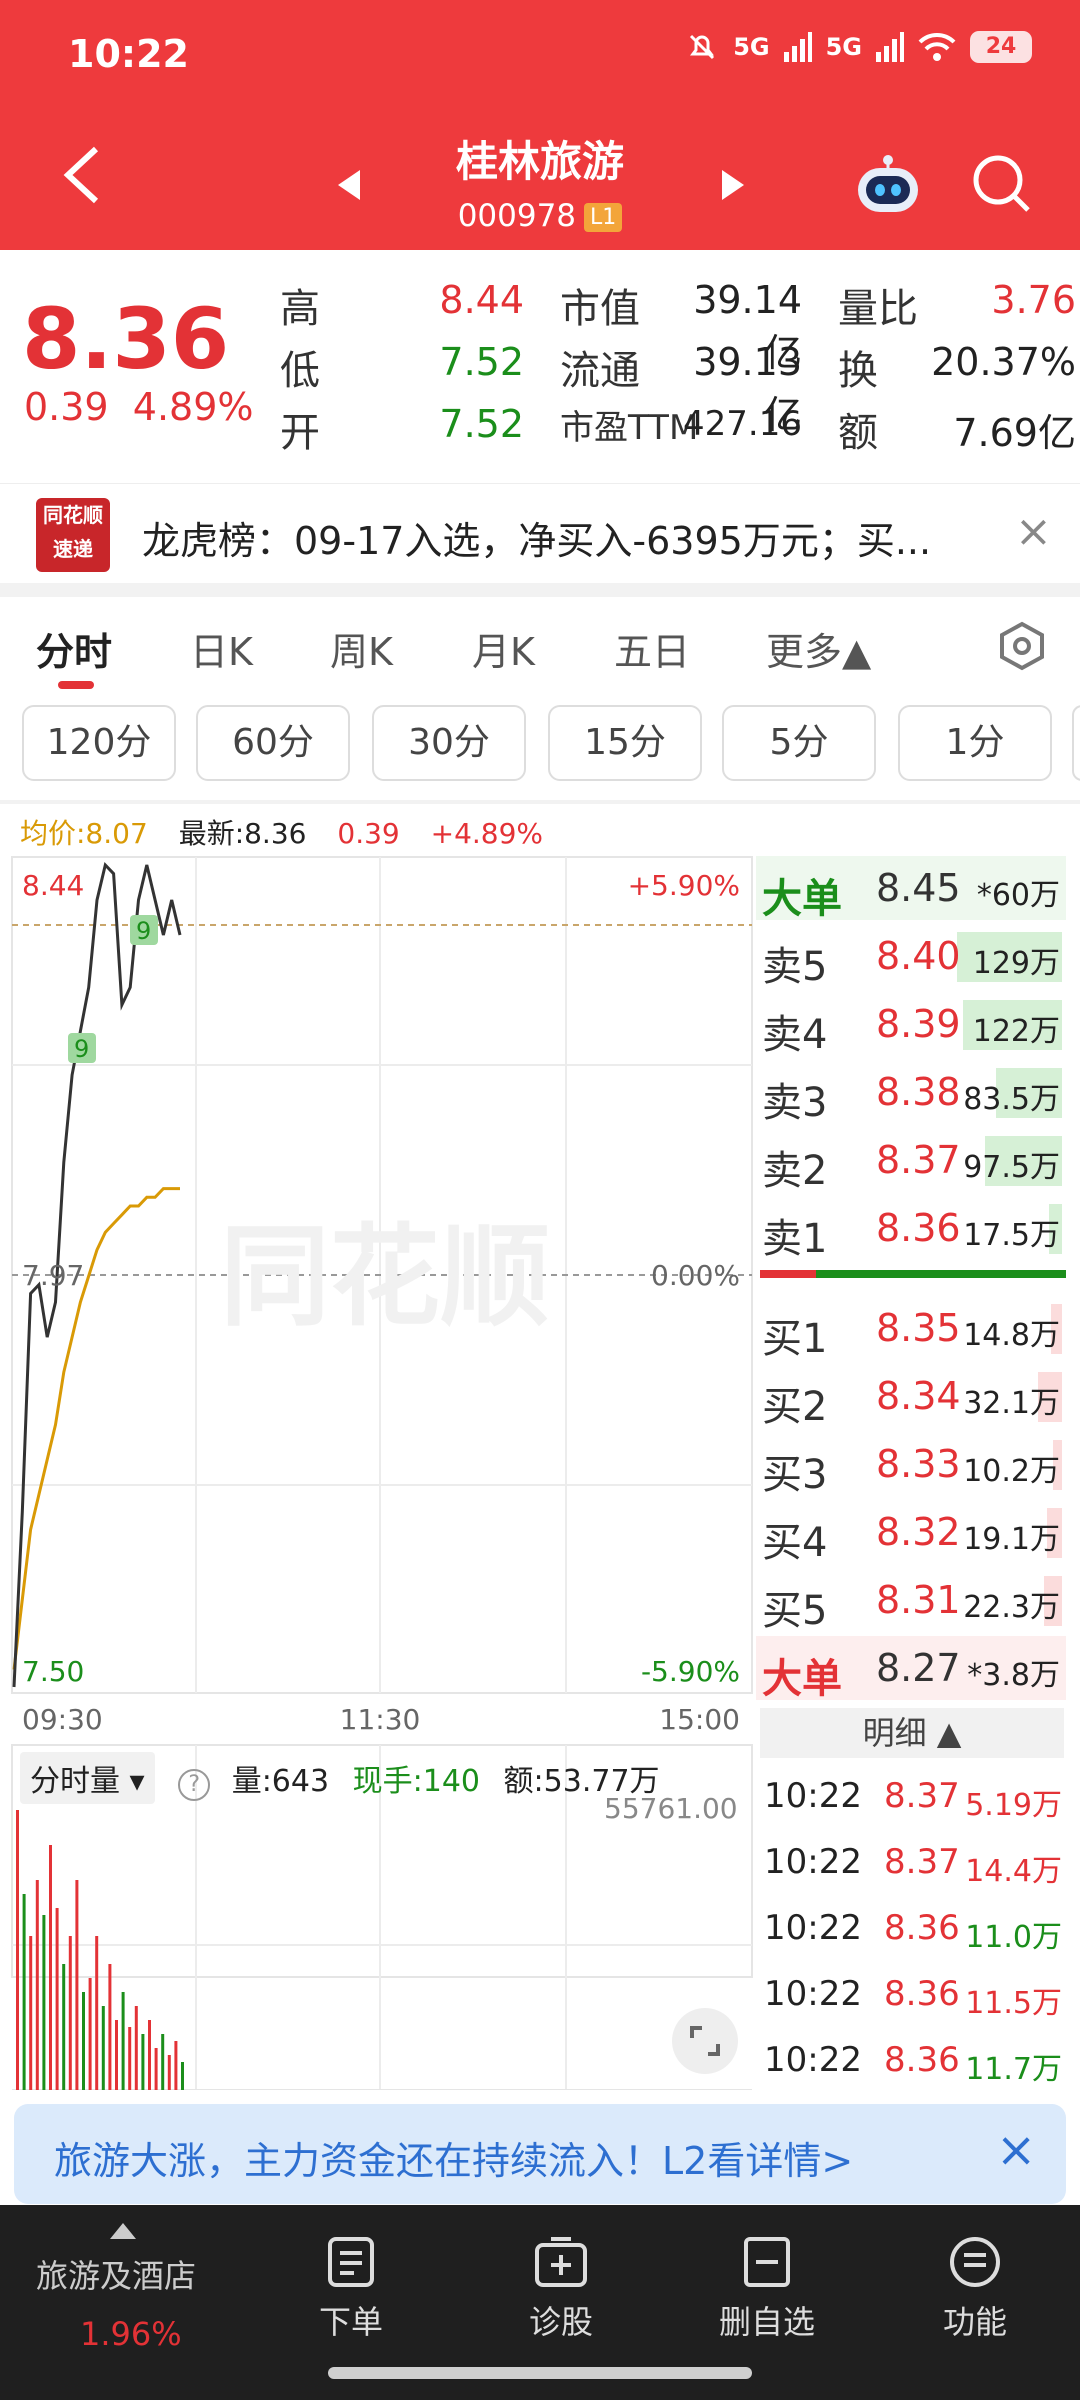  Describe the element at coordinates (918, 956) in the screenshot. I see `ask-price: 8.40` at that location.